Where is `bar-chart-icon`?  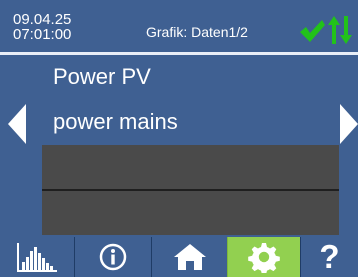 bar-chart-icon is located at coordinates (37, 257).